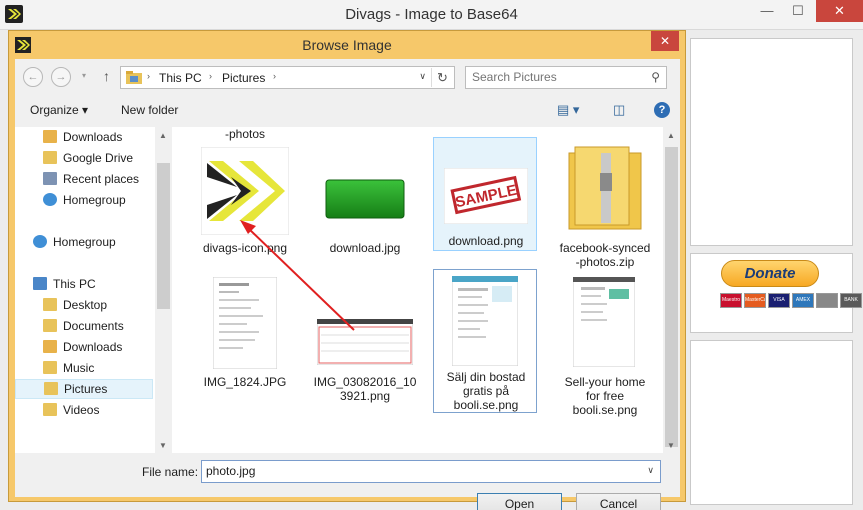  What do you see at coordinates (767, 11) in the screenshot?
I see `minimize-button: —` at bounding box center [767, 11].